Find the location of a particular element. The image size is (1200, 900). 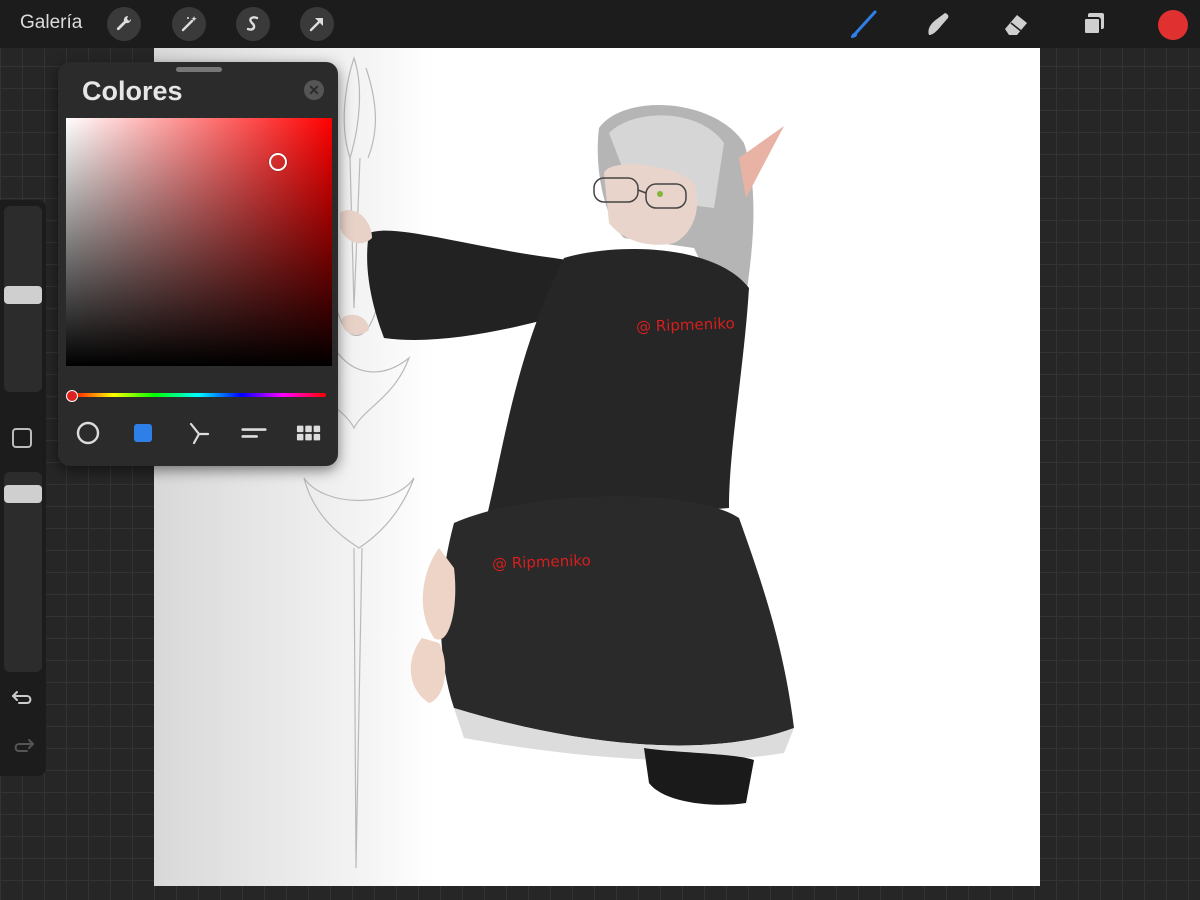

transform-button is located at coordinates (317, 24).